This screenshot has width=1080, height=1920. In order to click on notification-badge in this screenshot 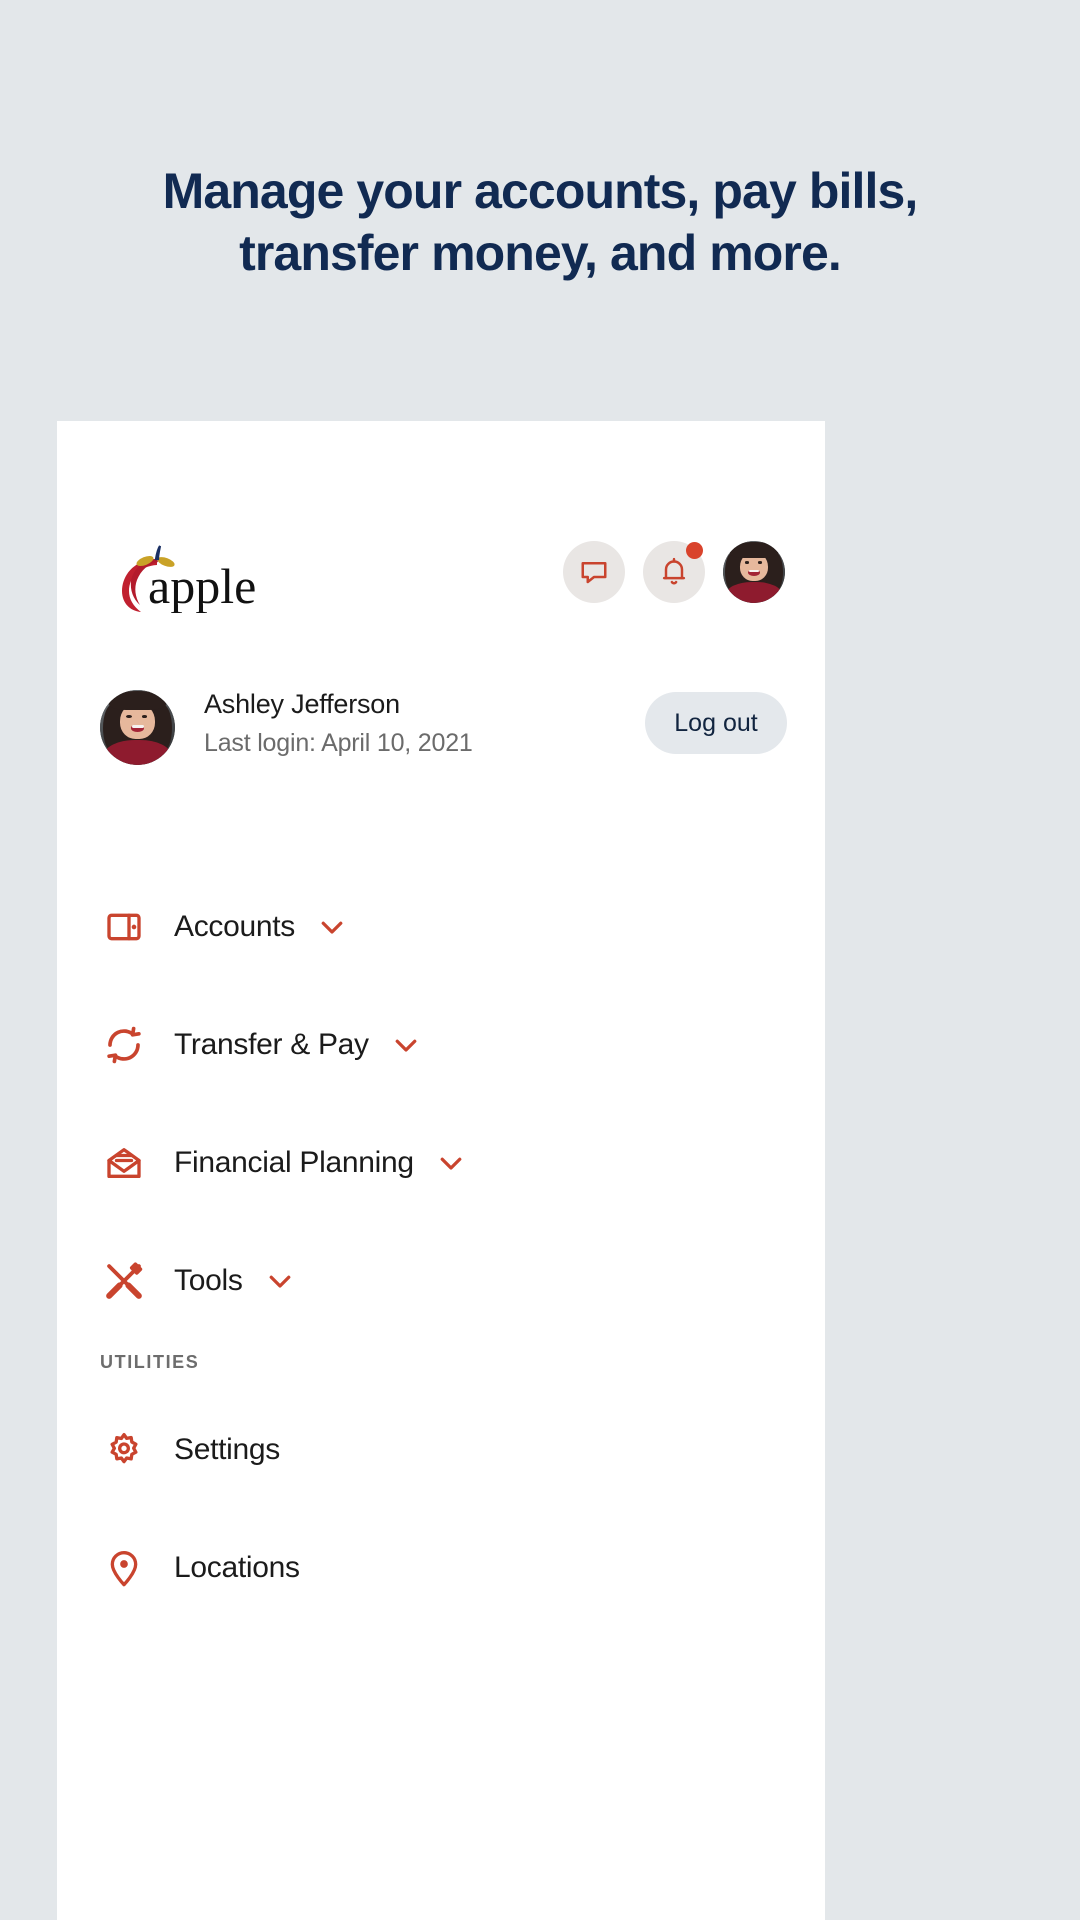, I will do `click(694, 550)`.